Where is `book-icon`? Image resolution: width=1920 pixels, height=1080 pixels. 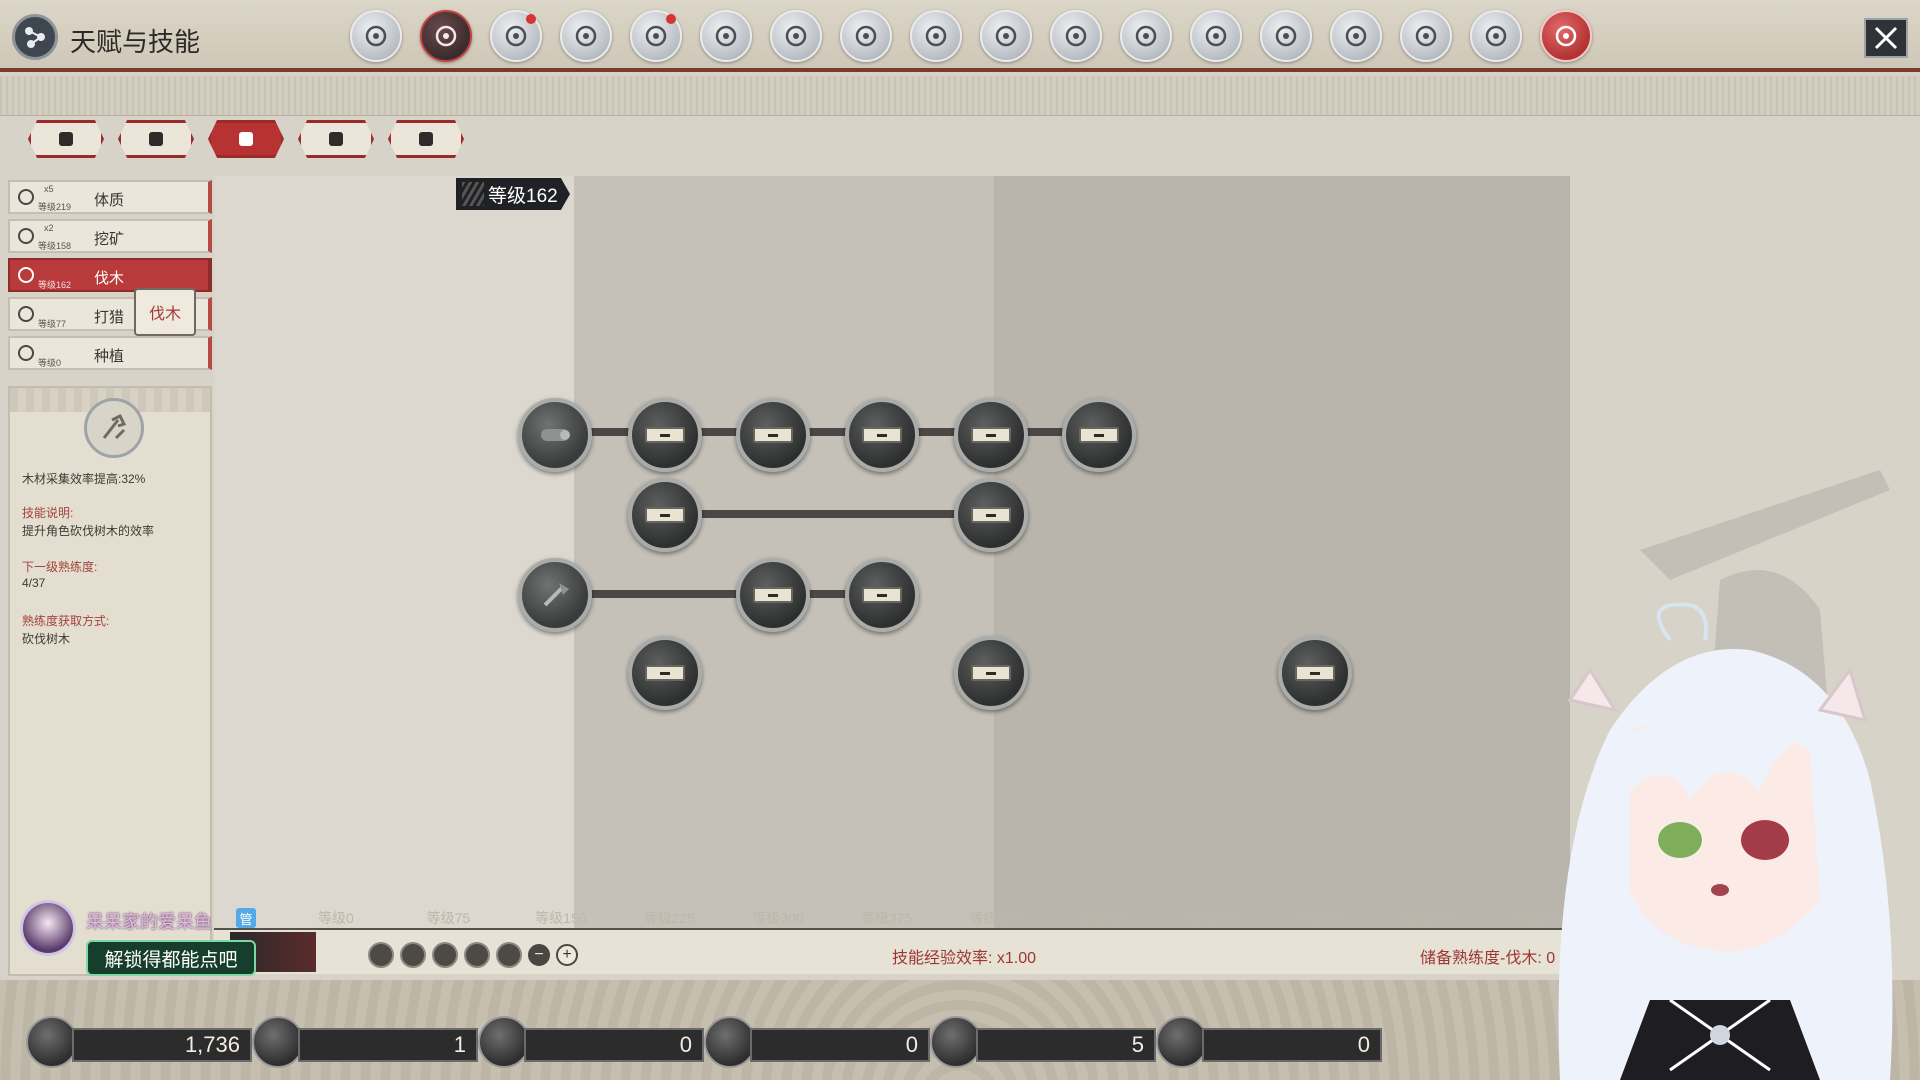
book-icon is located at coordinates (1146, 36).